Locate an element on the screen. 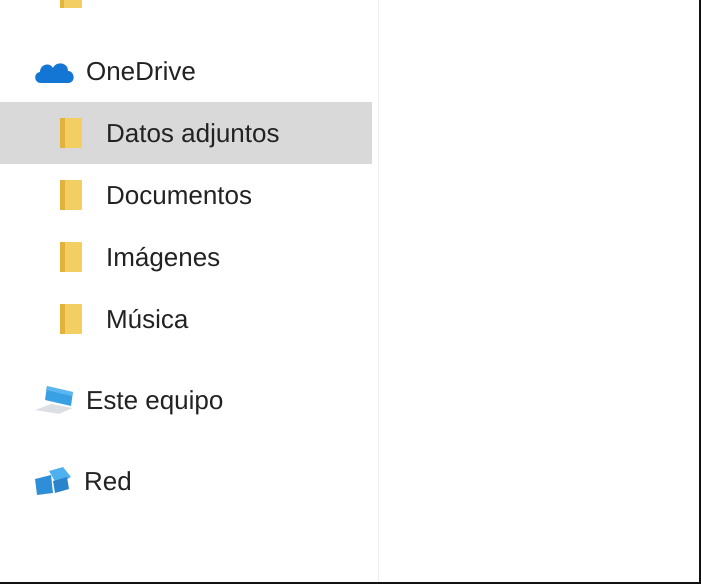 This screenshot has width=701, height=584. nav-item: Datos adjuntos is located at coordinates (186, 133).